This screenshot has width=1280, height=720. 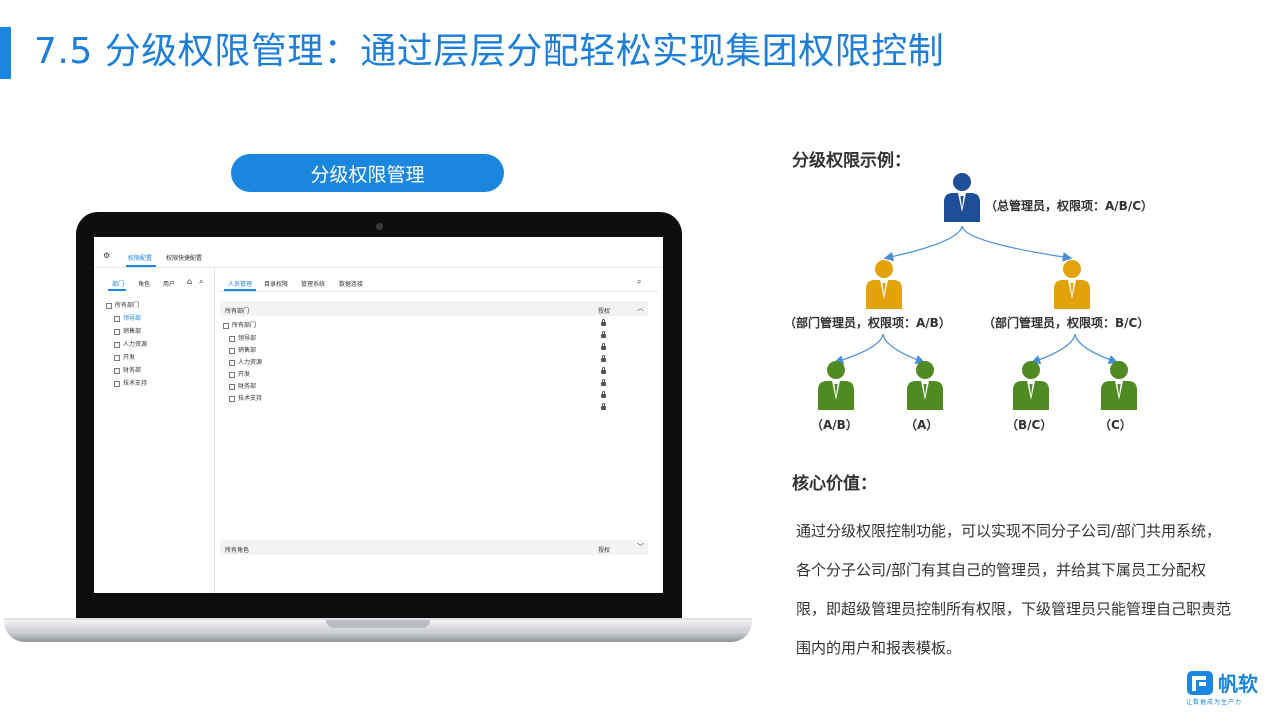 What do you see at coordinates (5, 53) in the screenshot?
I see `title-accent-bar` at bounding box center [5, 53].